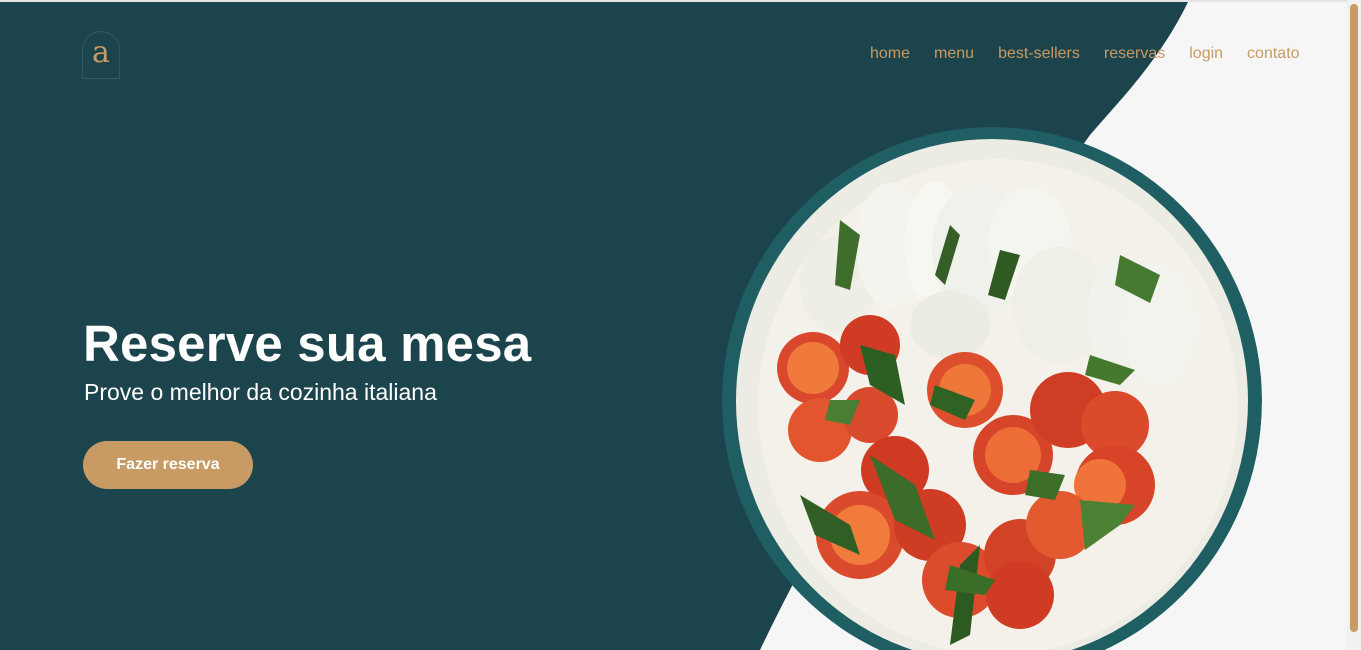  I want to click on brand-logo: a, so click(101, 55).